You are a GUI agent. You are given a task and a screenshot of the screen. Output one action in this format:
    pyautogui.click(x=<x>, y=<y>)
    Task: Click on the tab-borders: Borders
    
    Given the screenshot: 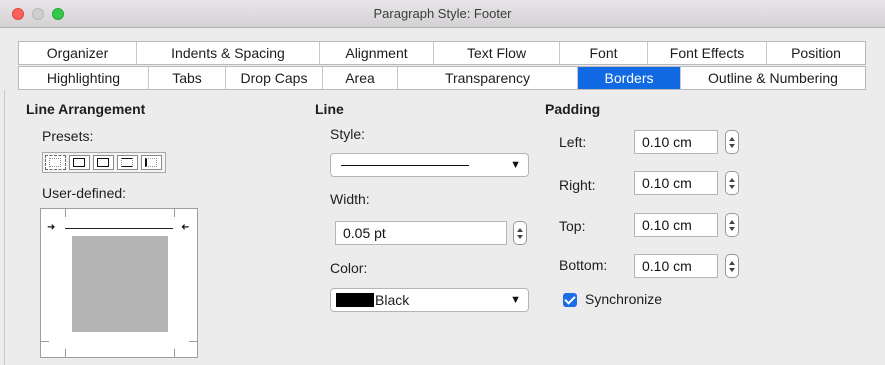 What is the action you would take?
    pyautogui.click(x=629, y=78)
    